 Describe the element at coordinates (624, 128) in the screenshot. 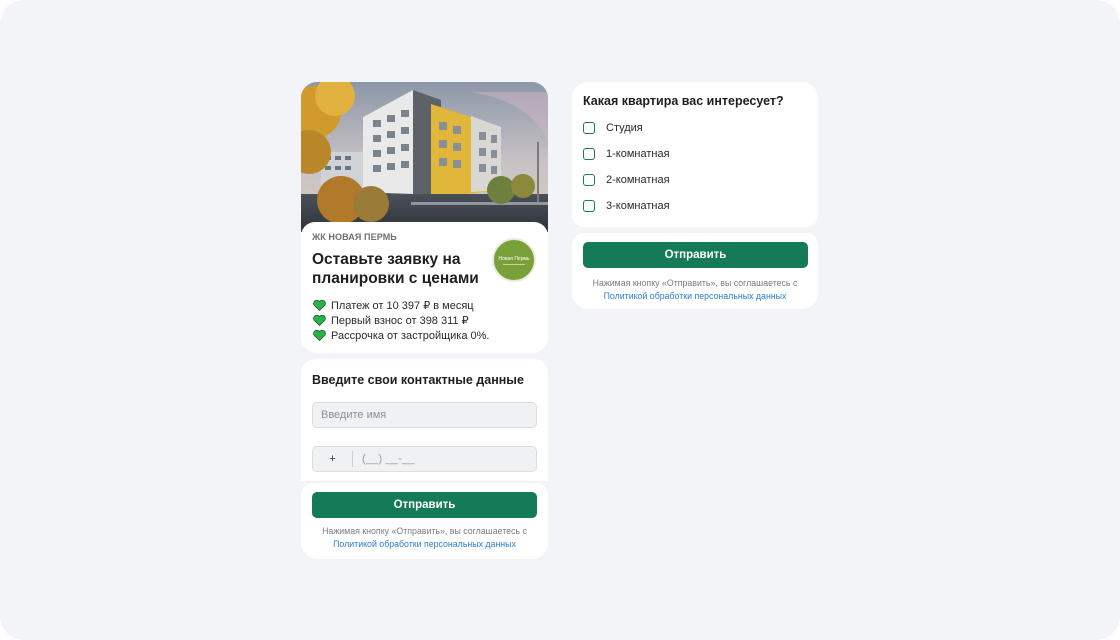

I see `option-label: Студия` at that location.